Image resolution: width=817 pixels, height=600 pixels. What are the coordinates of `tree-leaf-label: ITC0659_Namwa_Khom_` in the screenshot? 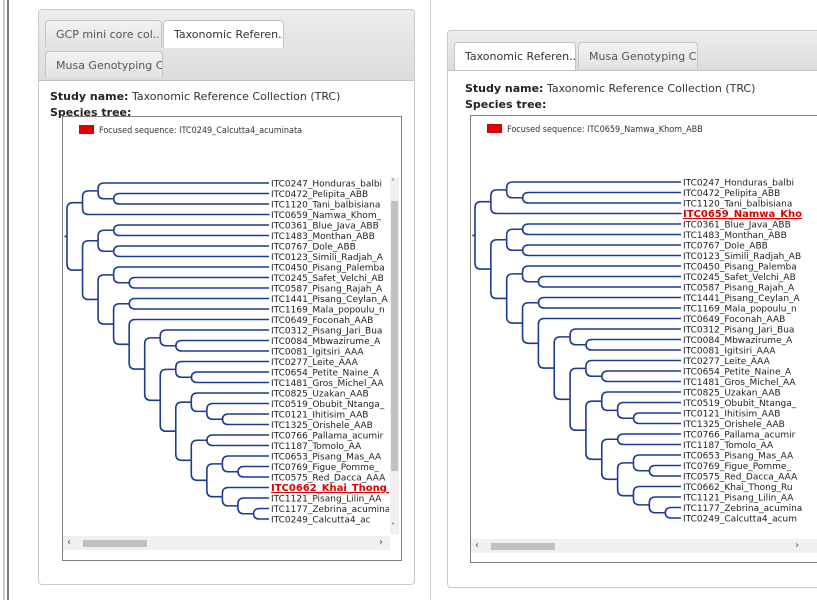 It's located at (326, 216).